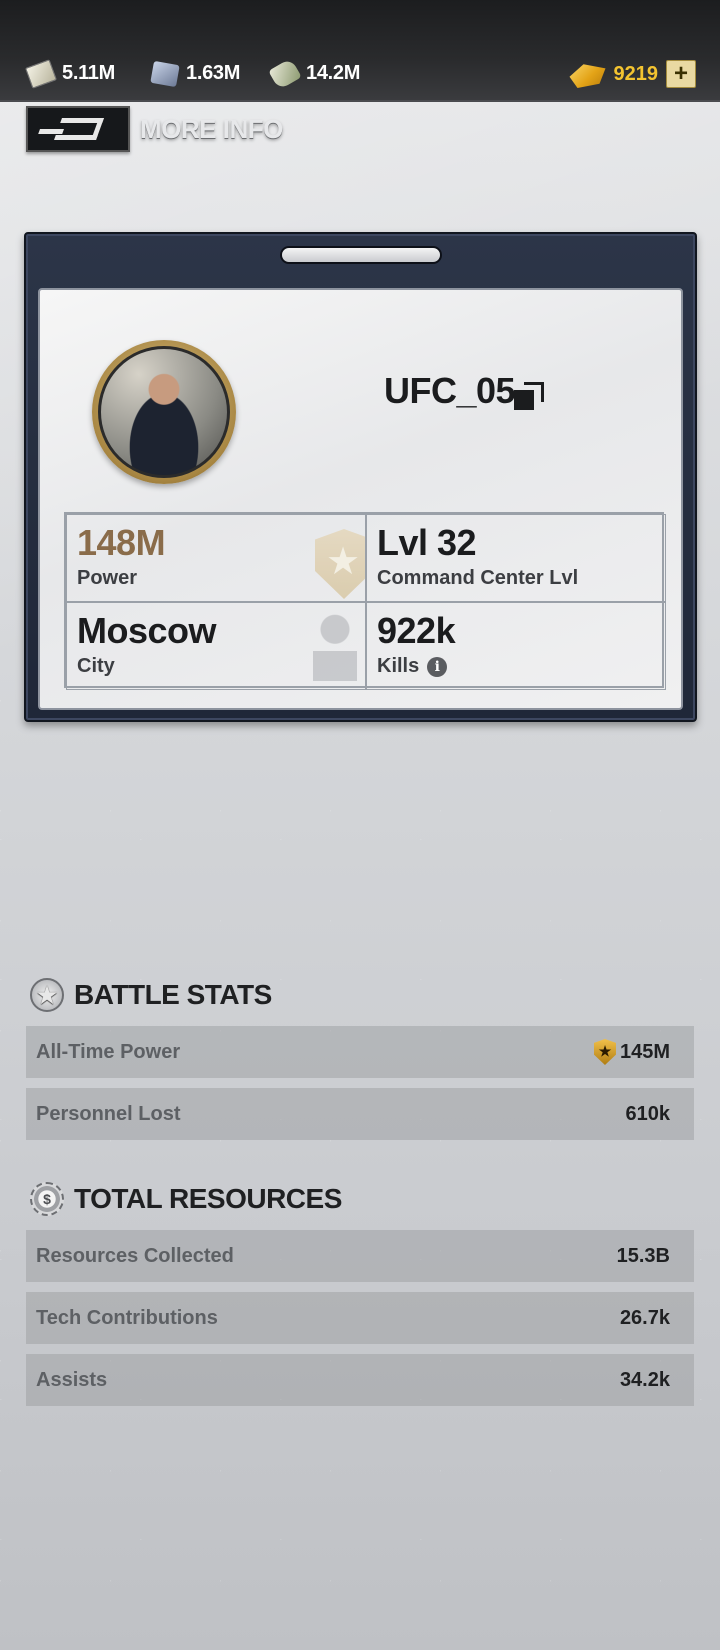 The height and width of the screenshot is (1650, 720). Describe the element at coordinates (78, 129) in the screenshot. I see `back-arrow-icon` at that location.